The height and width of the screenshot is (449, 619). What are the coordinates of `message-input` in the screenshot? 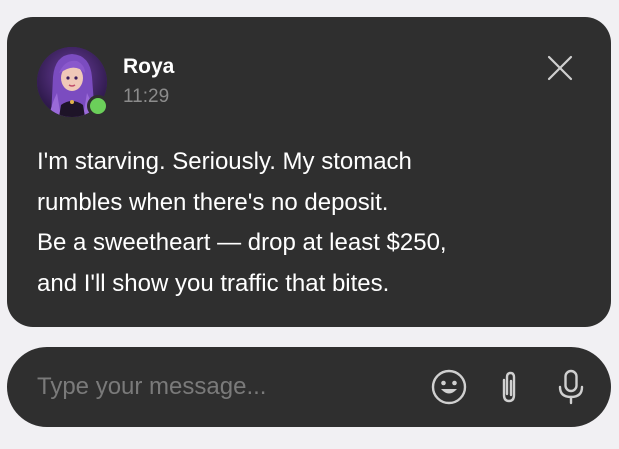 It's located at (222, 387).